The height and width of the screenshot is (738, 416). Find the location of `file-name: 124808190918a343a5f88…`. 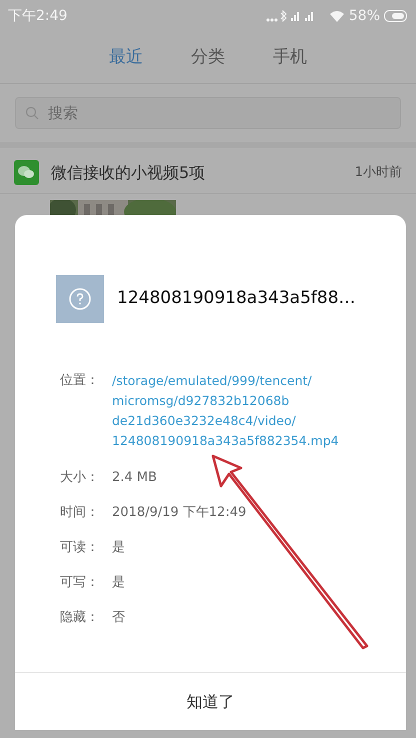

file-name: 124808190918a343a5f88… is located at coordinates (236, 298).